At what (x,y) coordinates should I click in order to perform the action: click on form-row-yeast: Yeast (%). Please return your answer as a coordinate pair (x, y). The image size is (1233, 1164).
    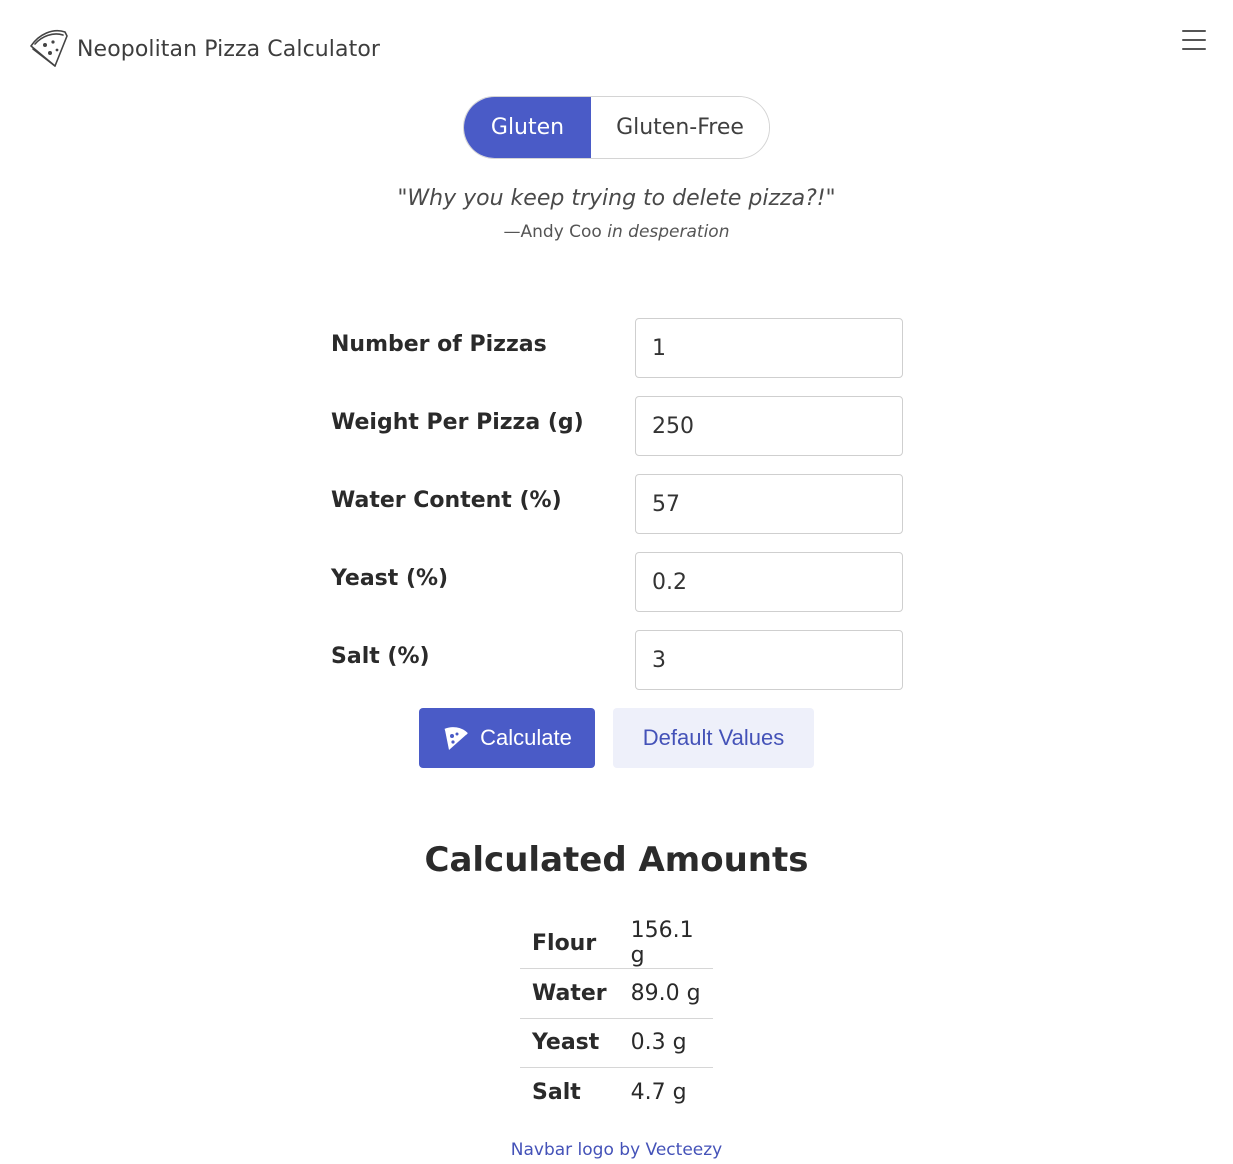
    Looking at the image, I should click on (617, 582).